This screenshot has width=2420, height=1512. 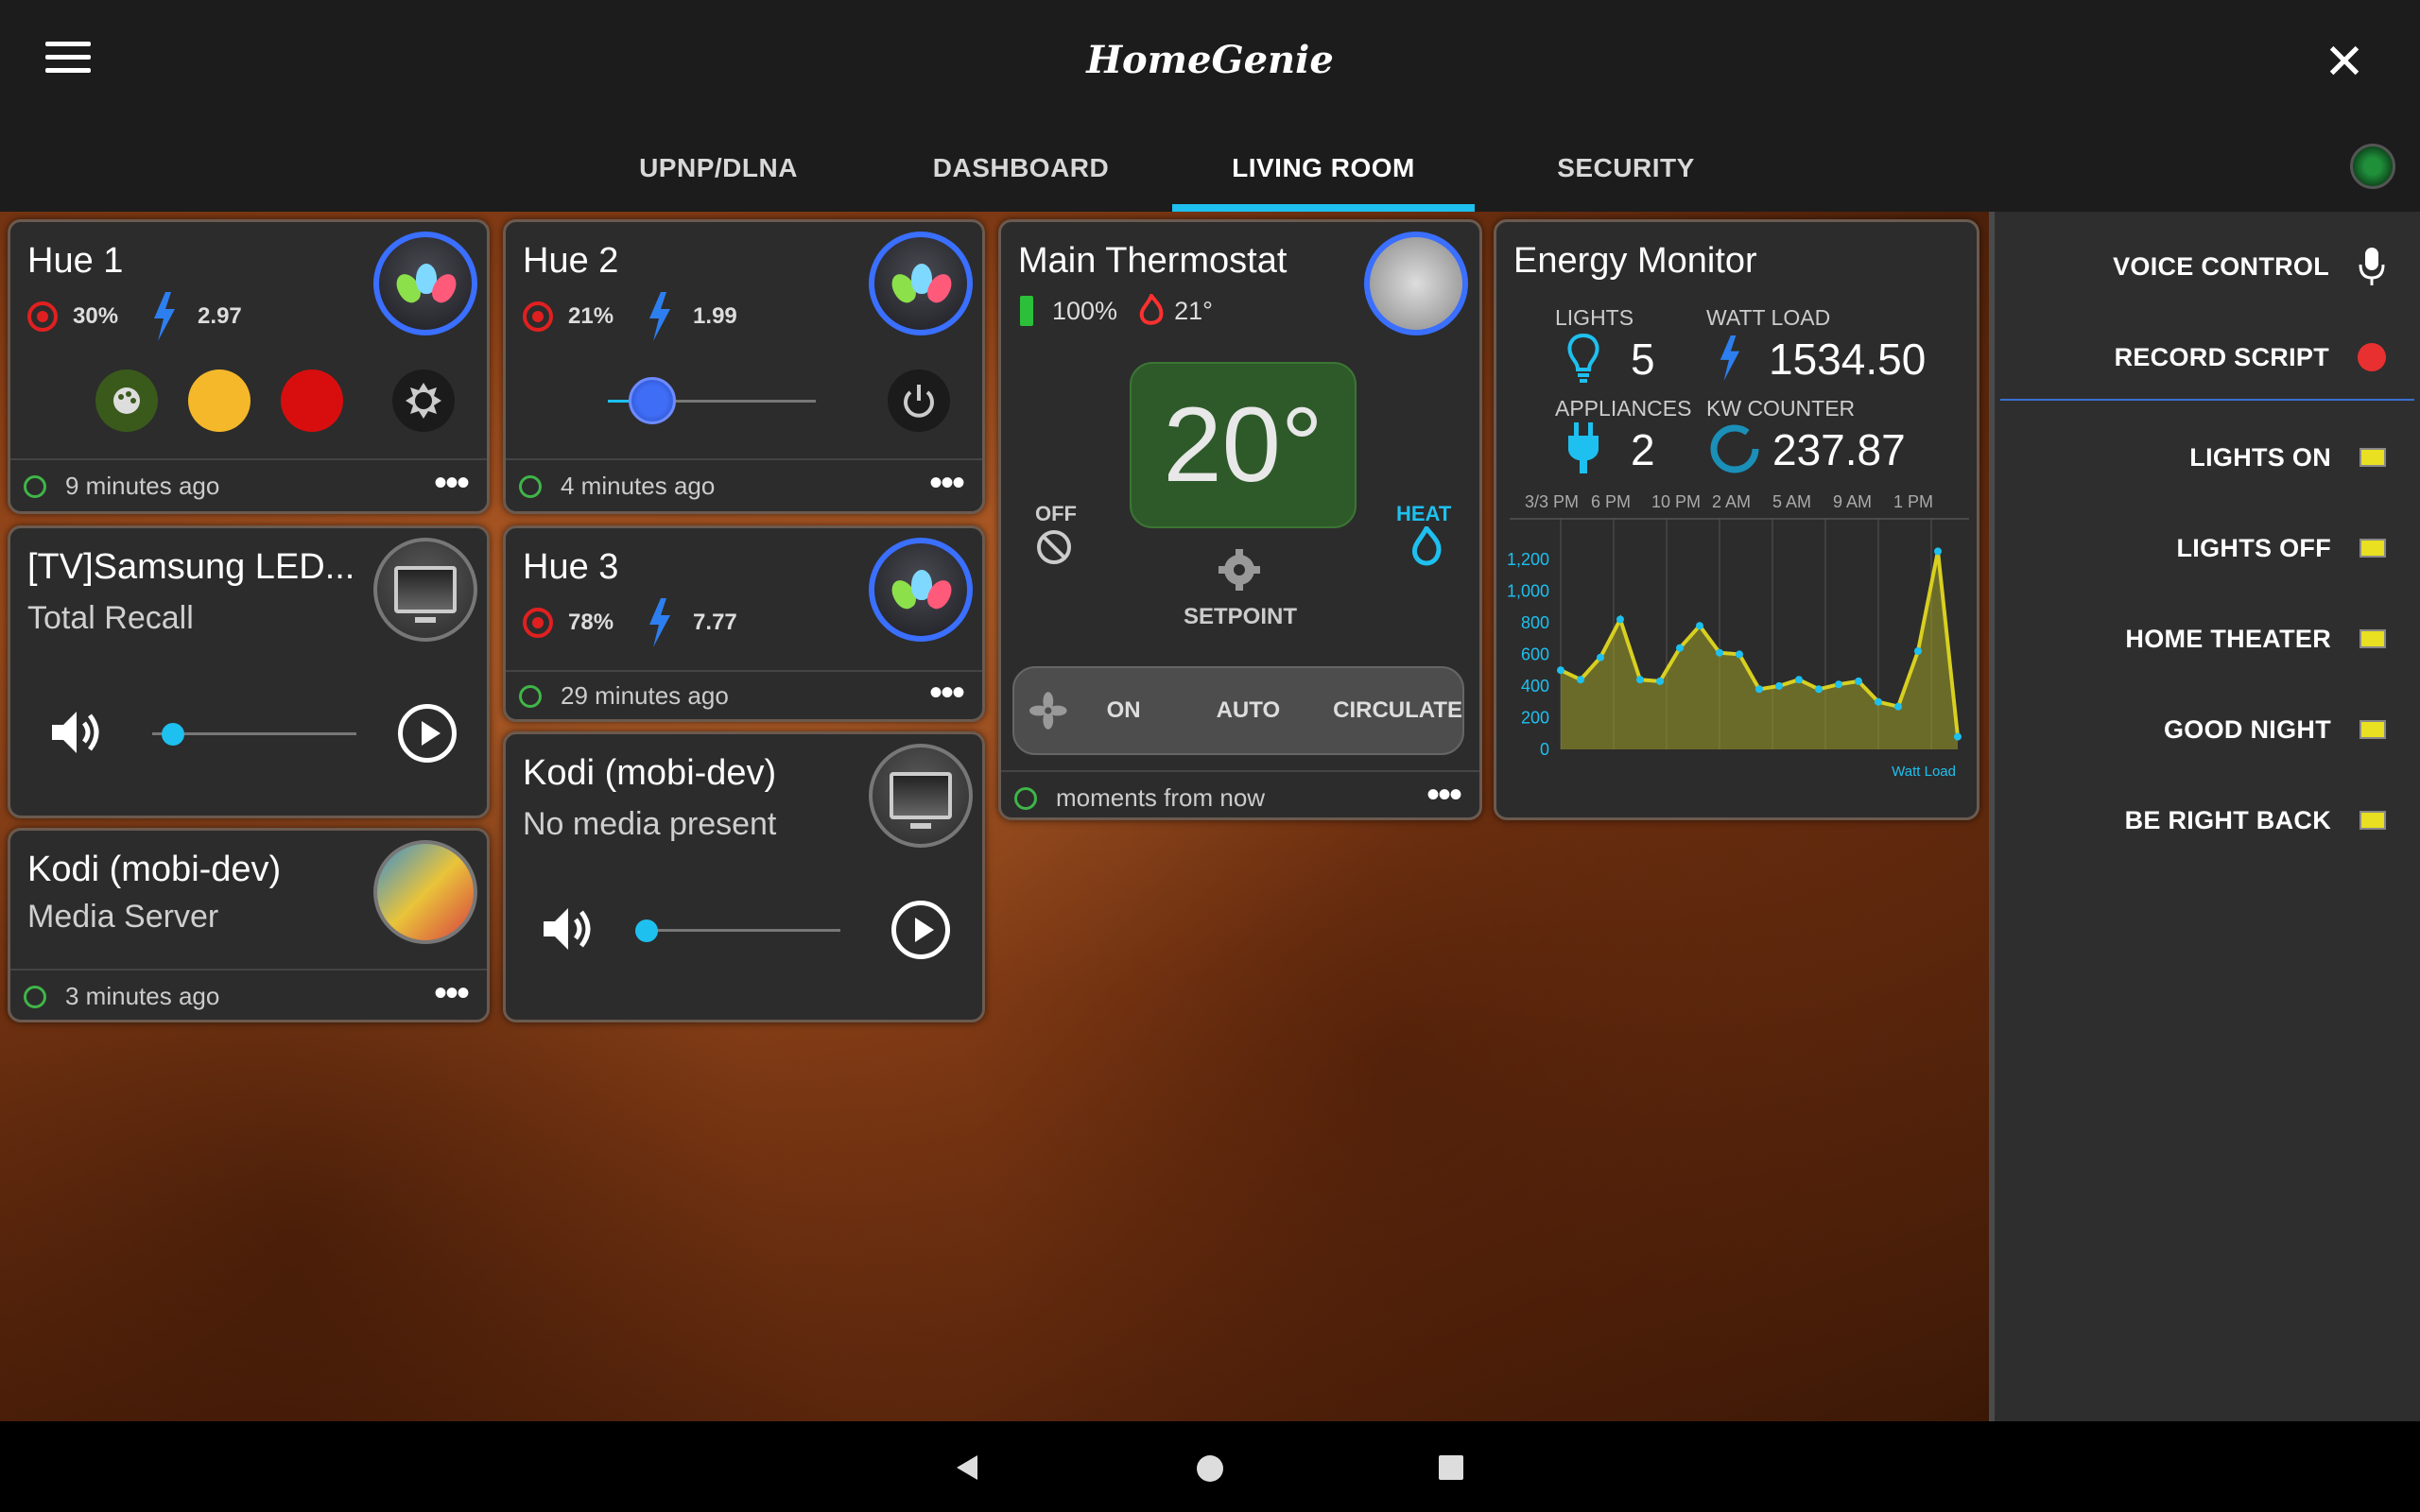 I want to click on widget-hue-1: Hue 1 30% 2.97 9 minutes ago •••, so click(x=249, y=366).